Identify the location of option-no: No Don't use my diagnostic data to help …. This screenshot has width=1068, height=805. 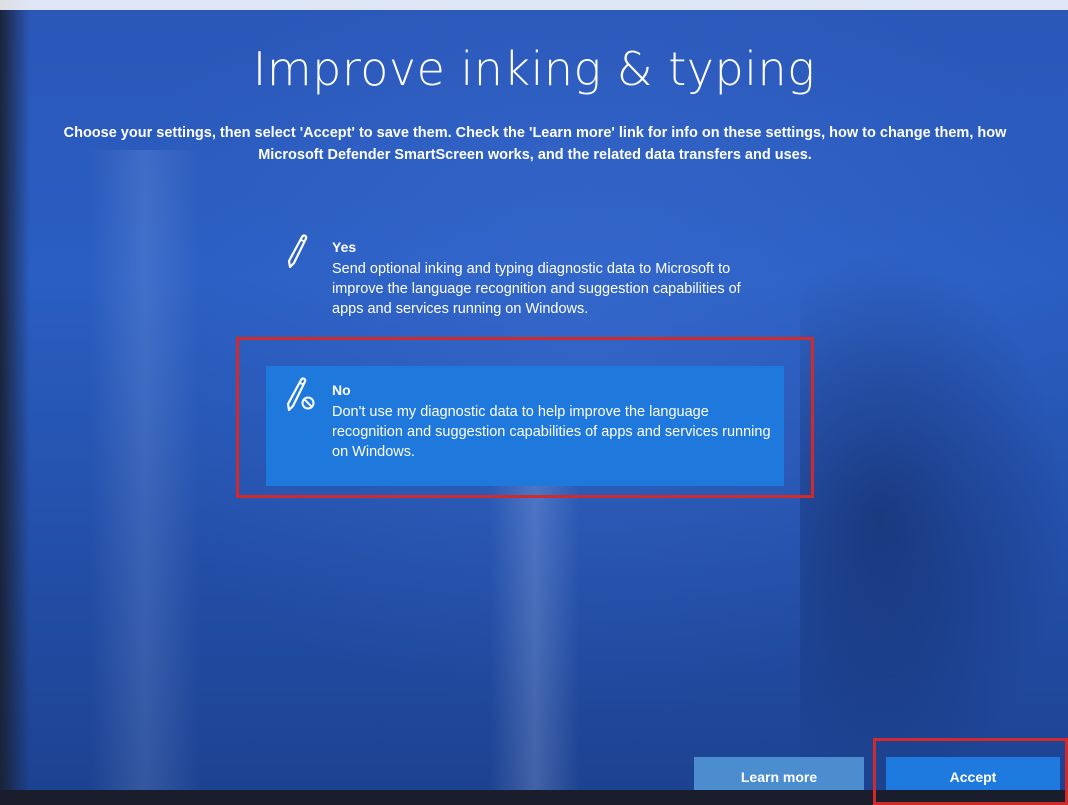
(525, 426).